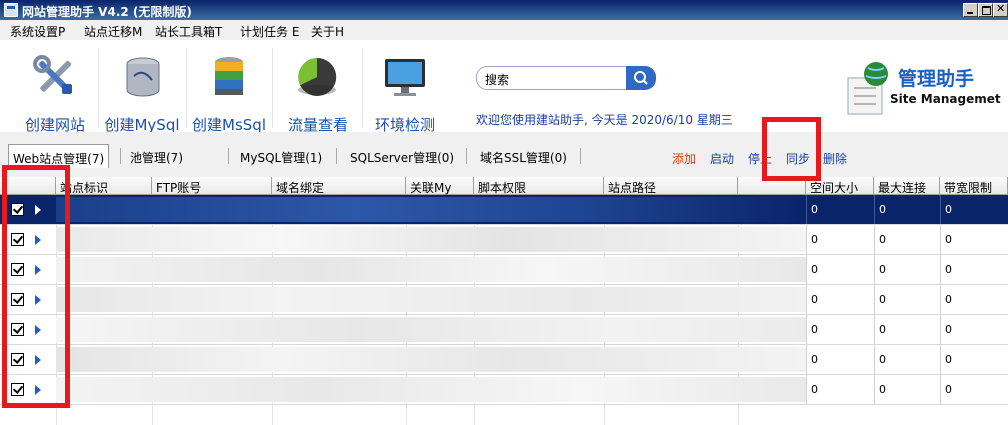  Describe the element at coordinates (504, 10) in the screenshot. I see `title-bar: 网站管理助手 V4.2 (无限制版) ✕` at that location.